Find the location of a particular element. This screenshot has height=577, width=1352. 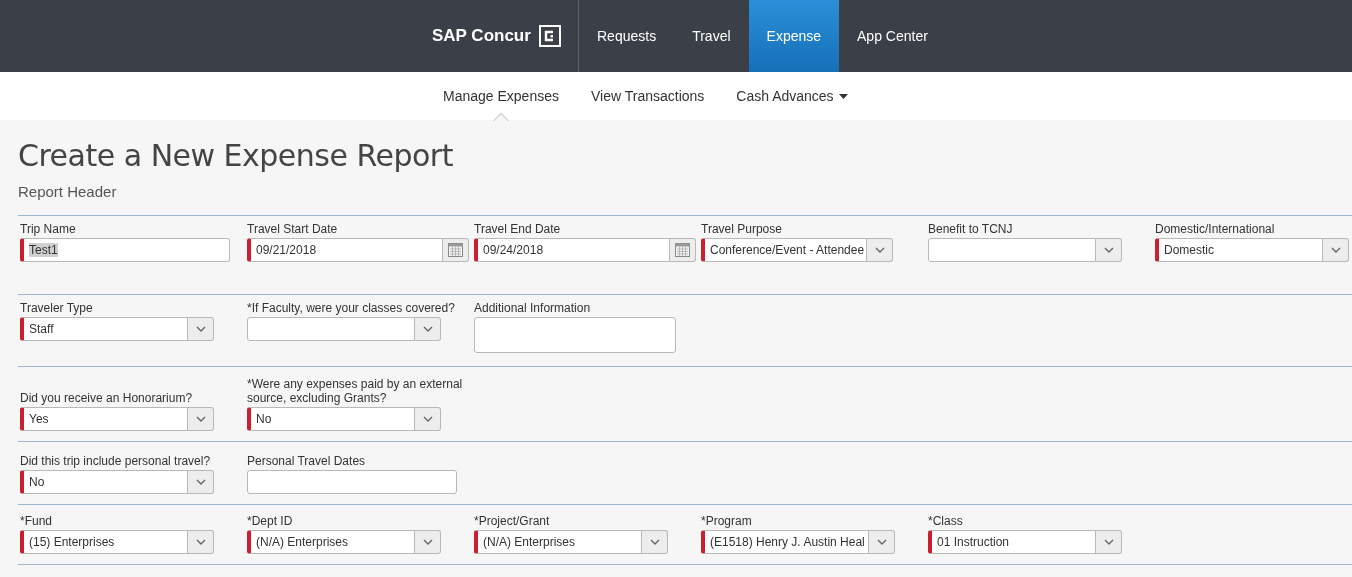

field-label: Did you receive an Honorarium? is located at coordinates (107, 398).